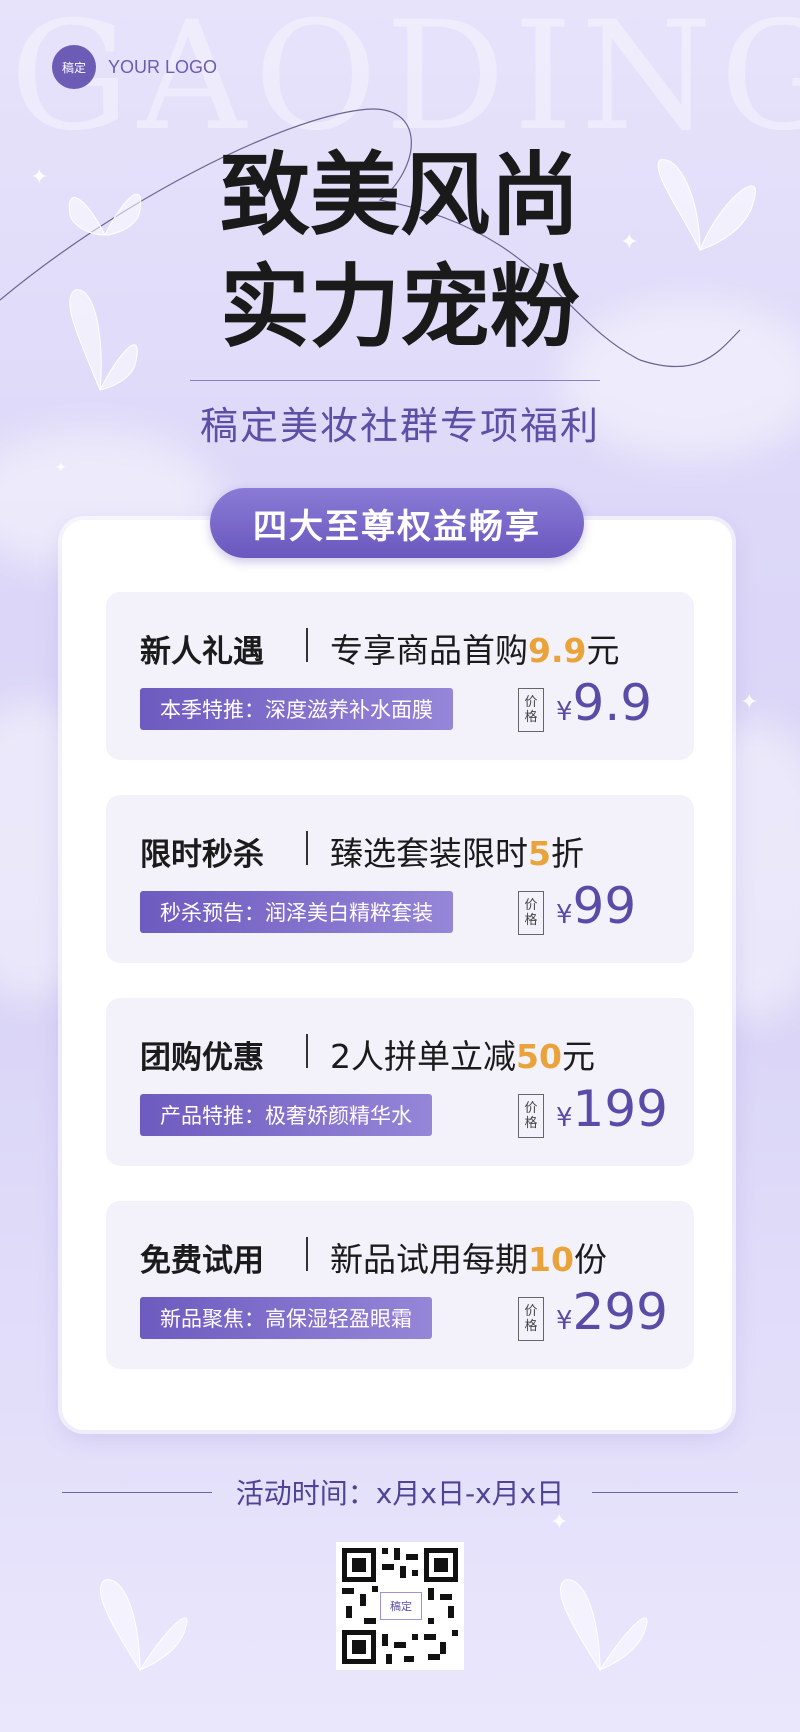 The width and height of the screenshot is (800, 1732). What do you see at coordinates (202, 855) in the screenshot?
I see `benefit-name: 限时秒杀` at bounding box center [202, 855].